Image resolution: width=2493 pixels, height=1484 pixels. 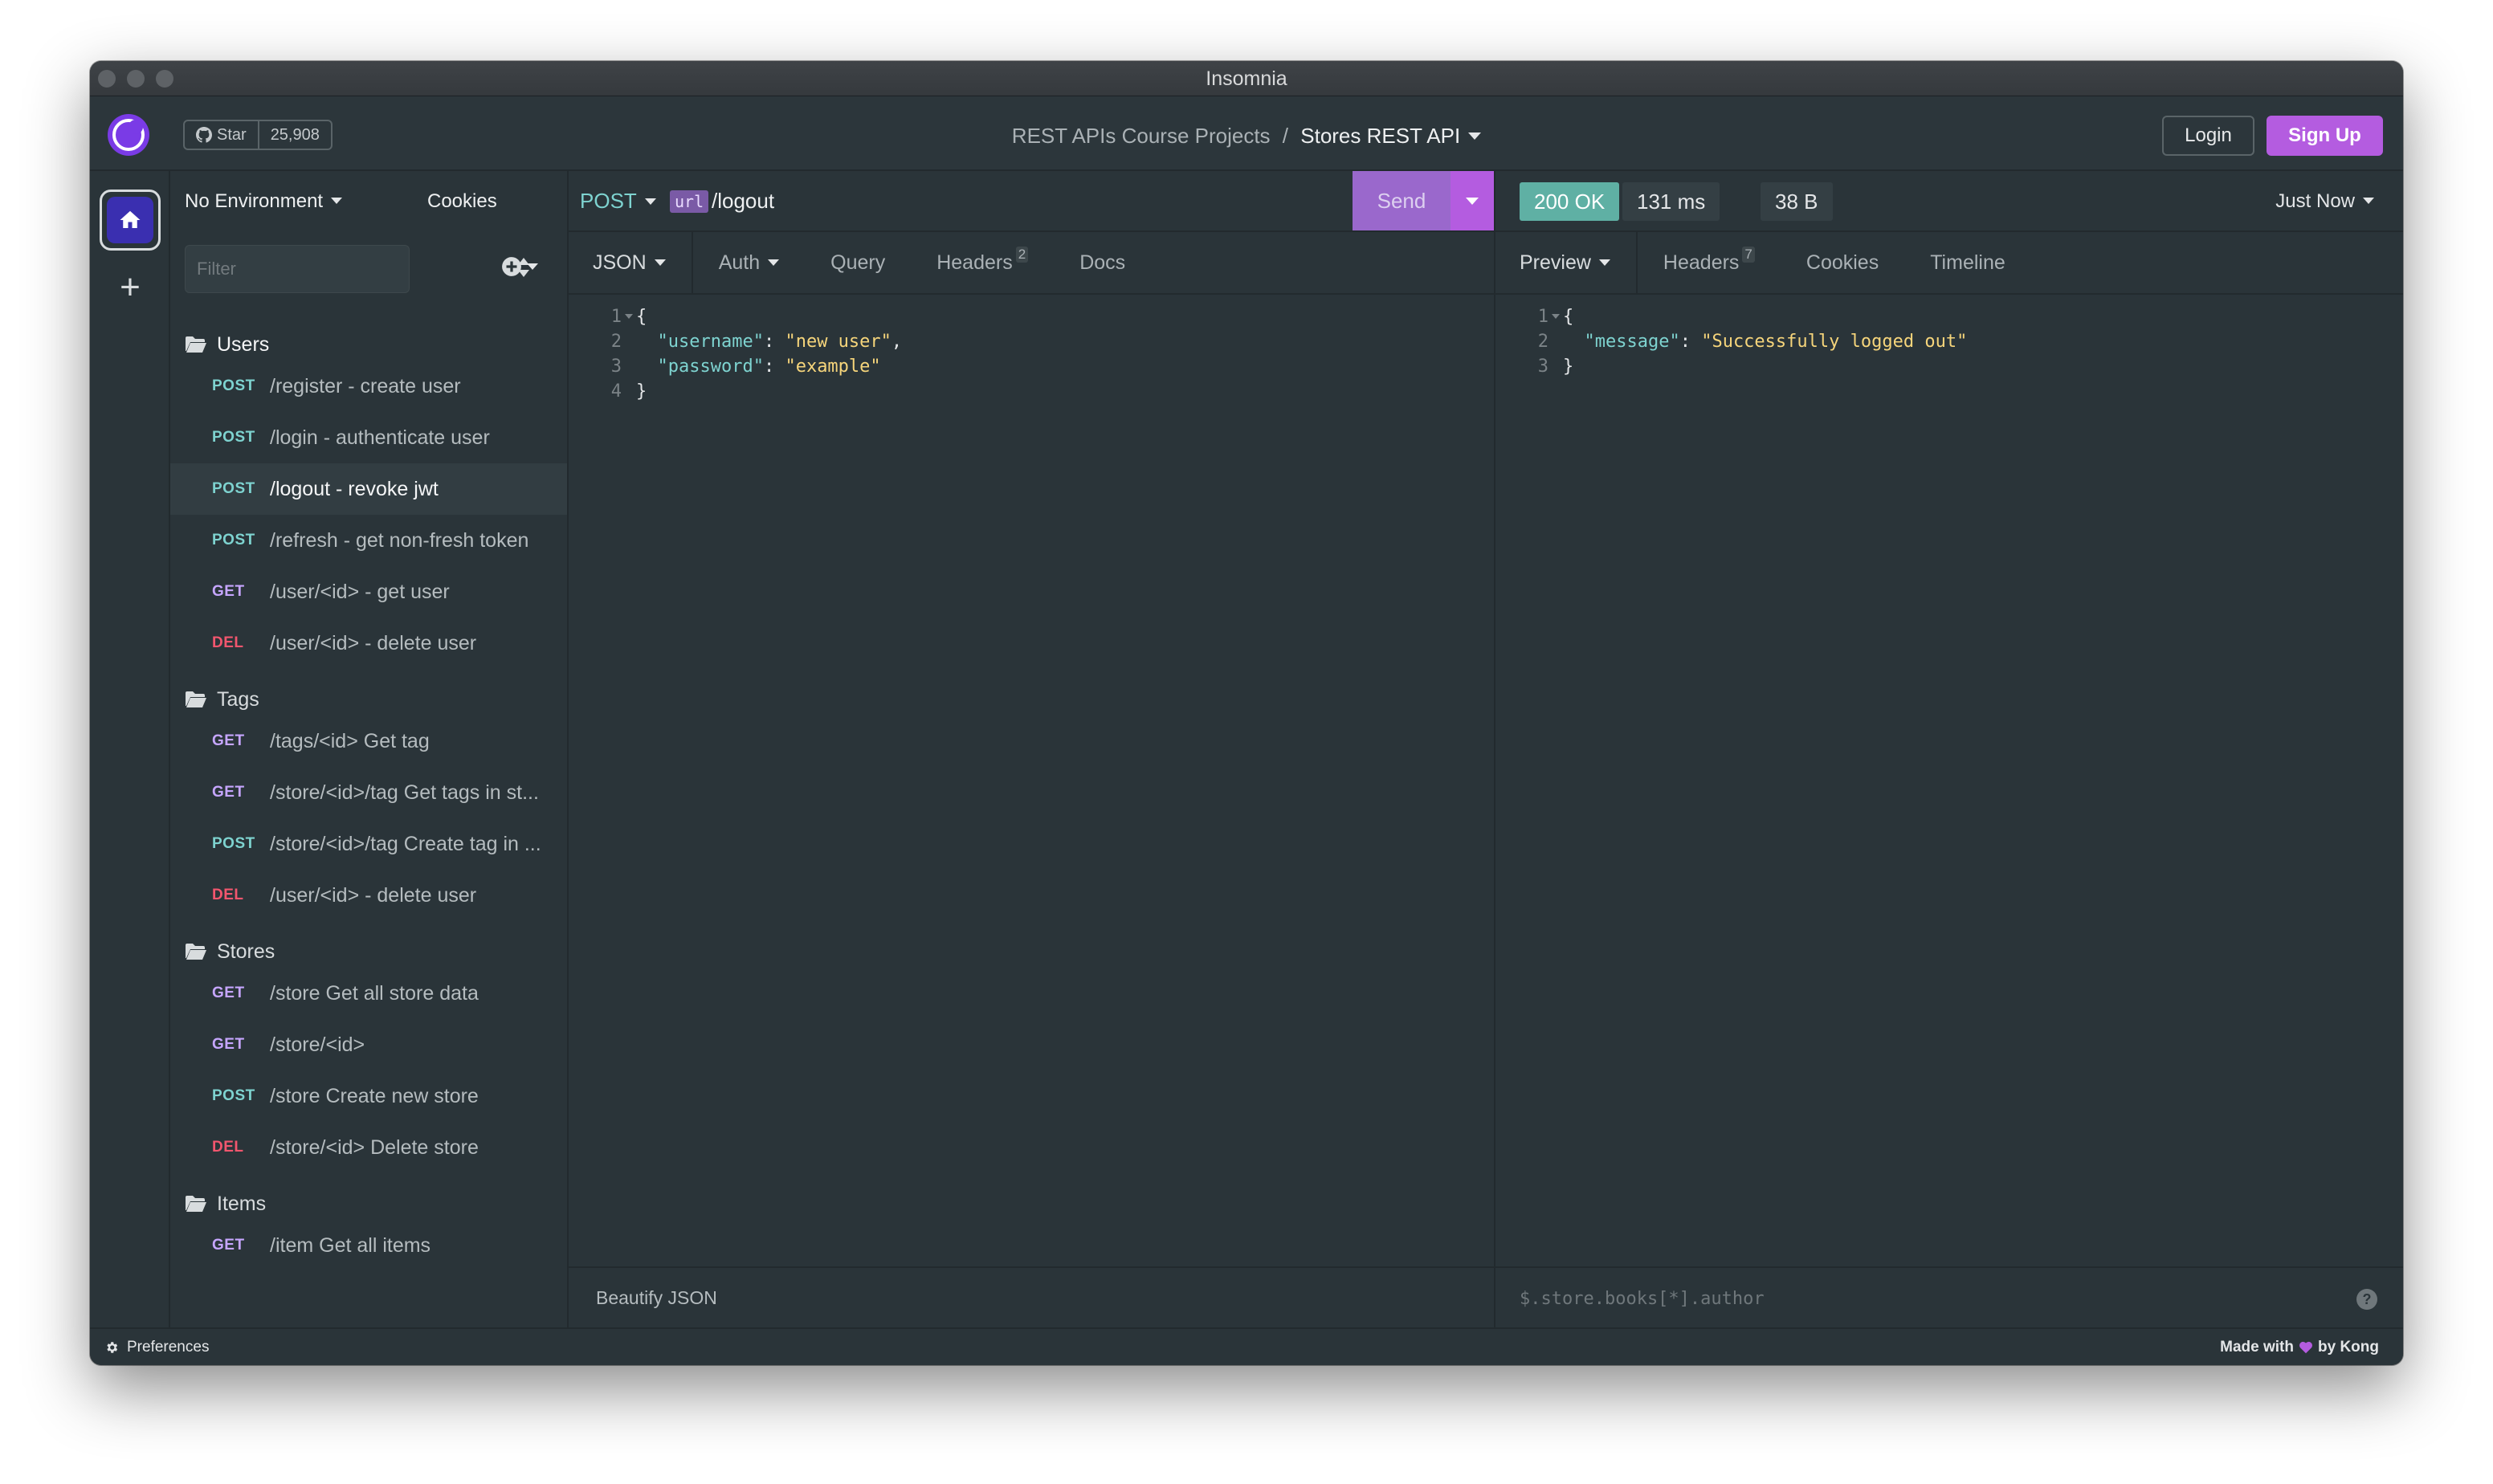 I want to click on request-item: GET/store/<id>, so click(x=368, y=1044).